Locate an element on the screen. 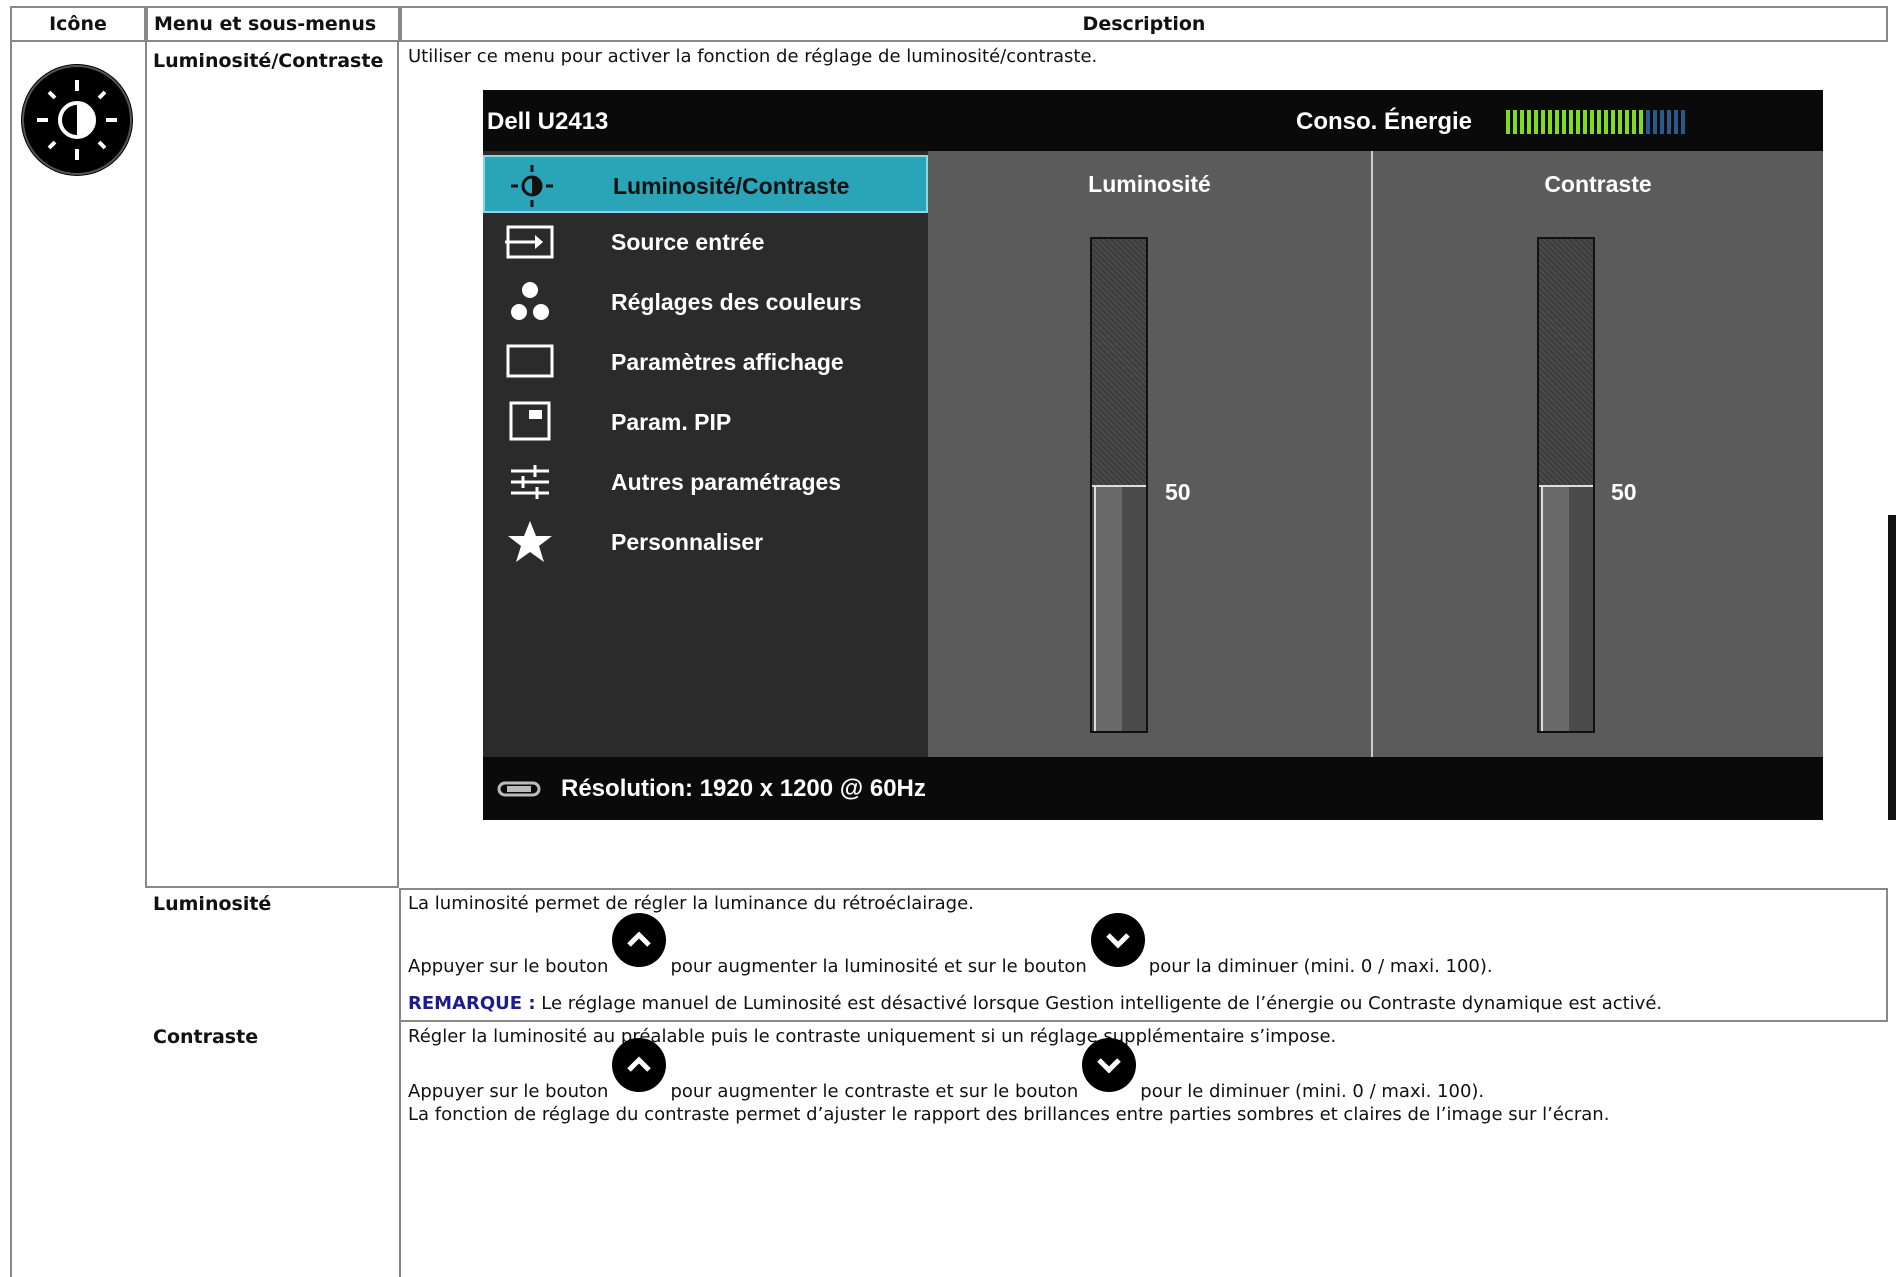 This screenshot has width=1896, height=1277. osd-menu-item-colors: Réglages des couleurs is located at coordinates (705, 302).